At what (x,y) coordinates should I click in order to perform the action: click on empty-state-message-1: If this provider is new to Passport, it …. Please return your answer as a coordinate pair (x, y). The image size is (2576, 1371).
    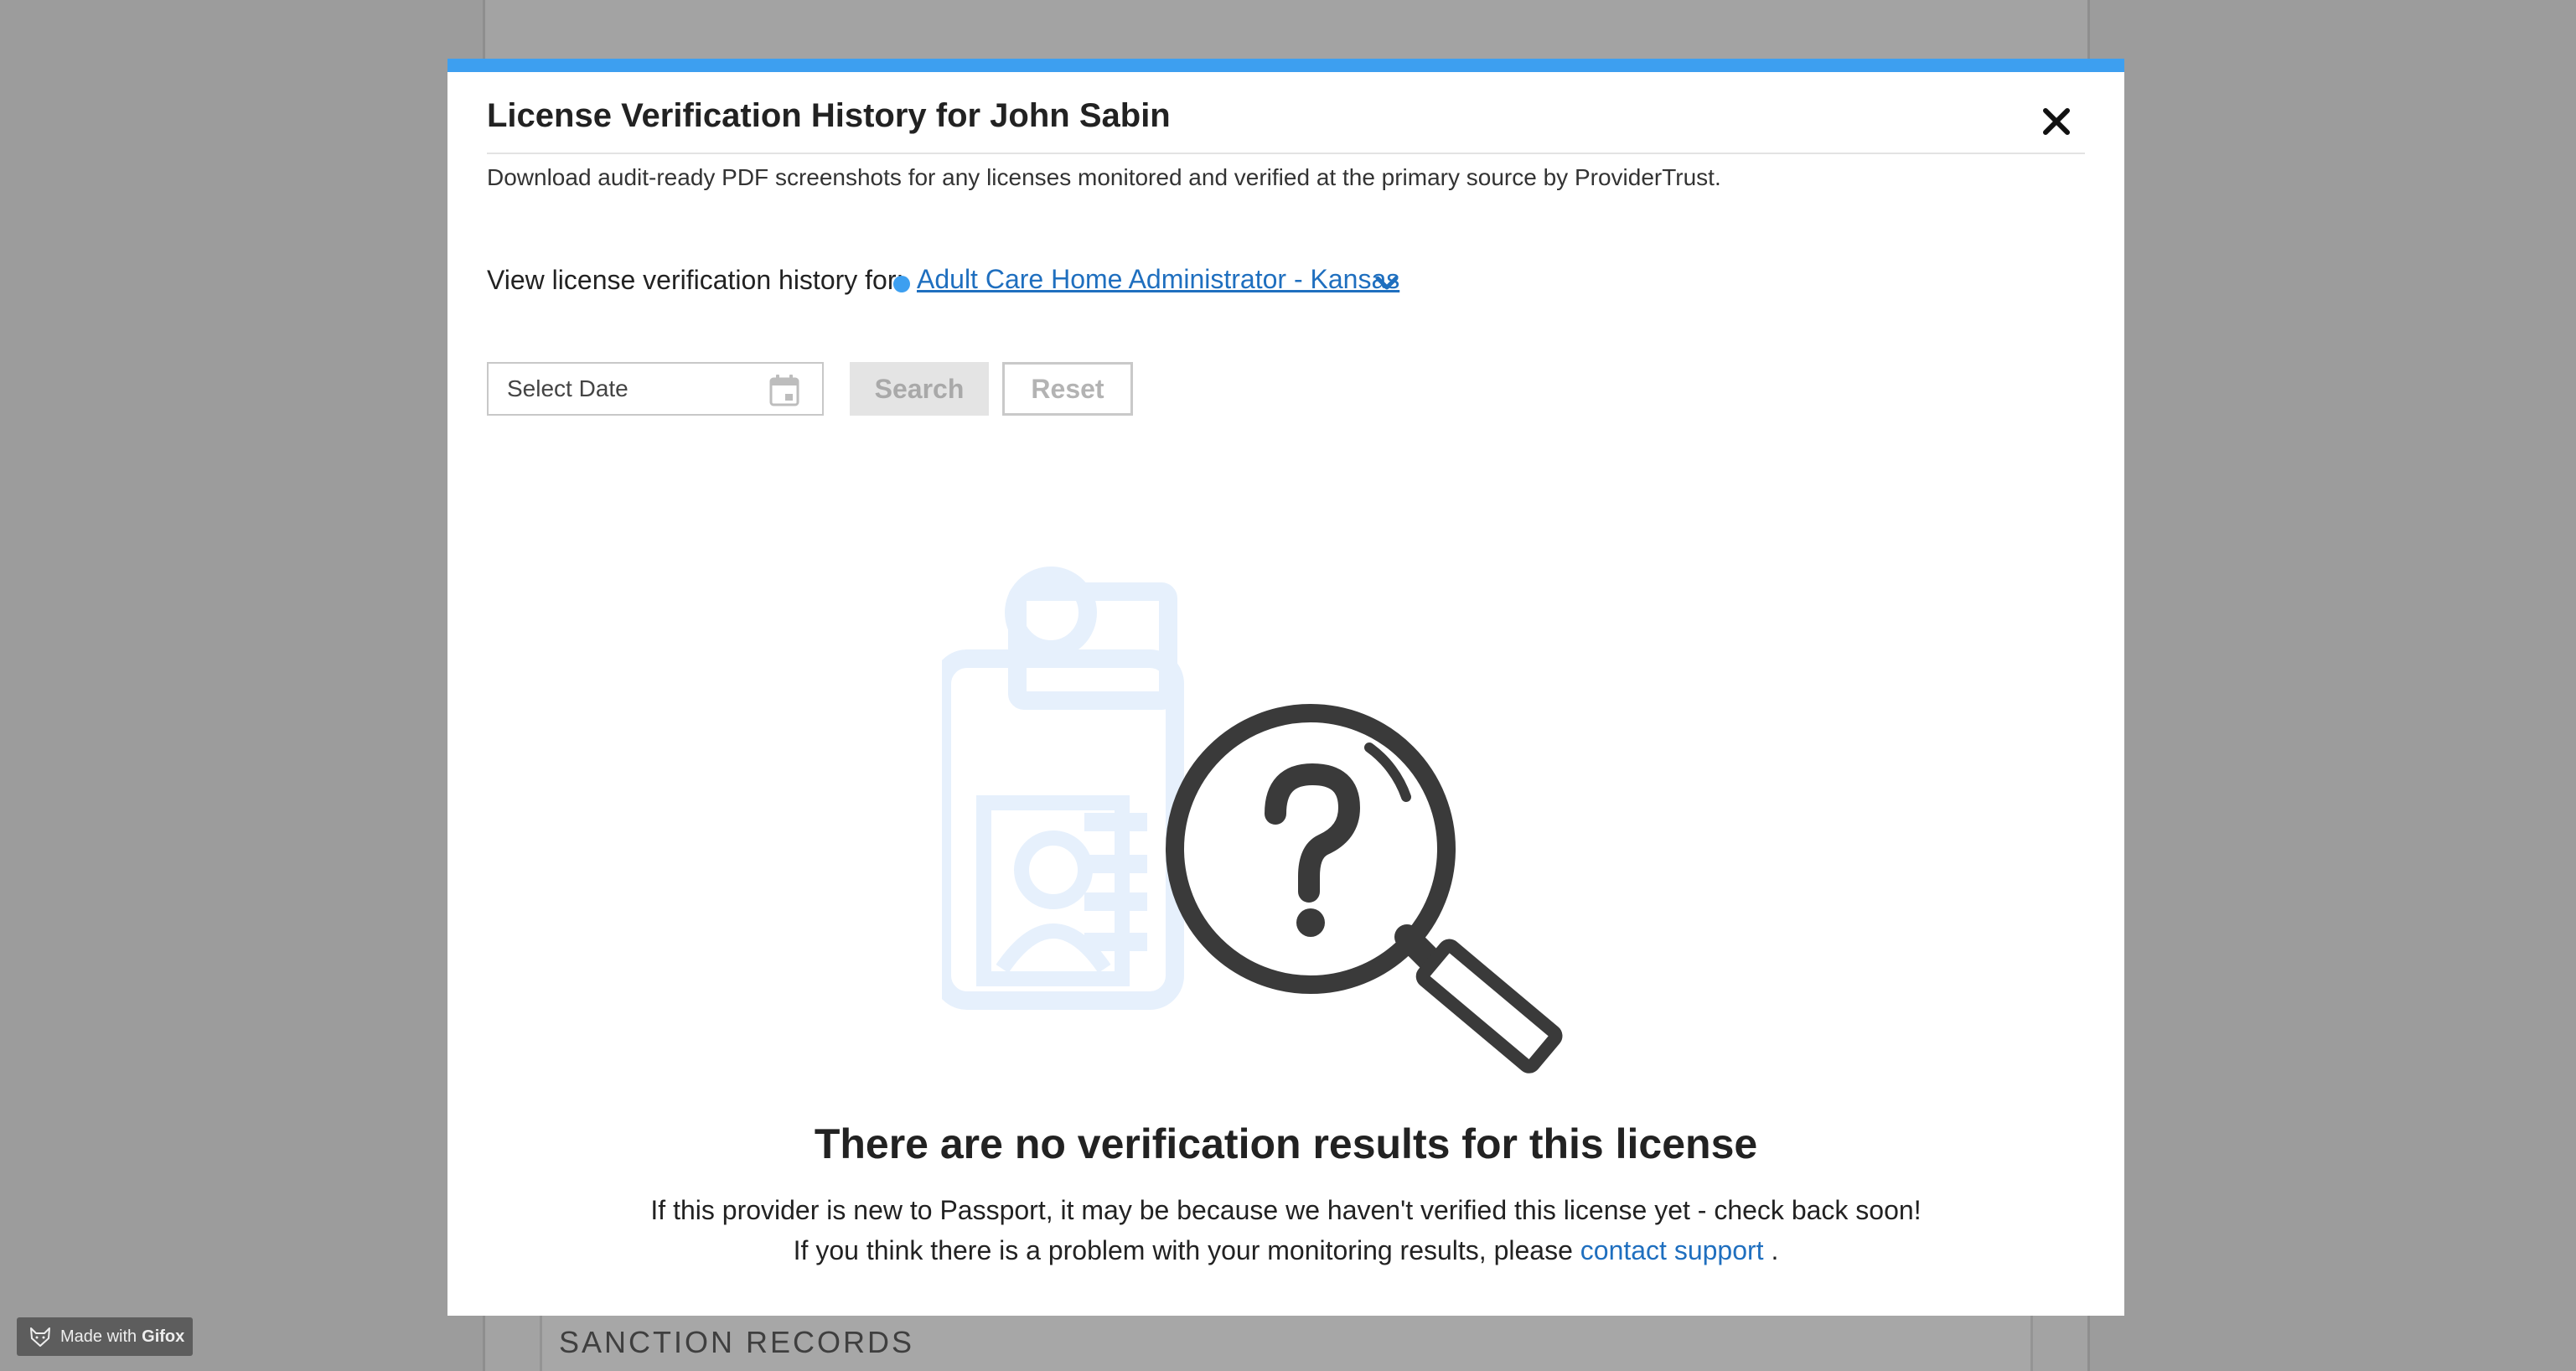
    Looking at the image, I should click on (1286, 1210).